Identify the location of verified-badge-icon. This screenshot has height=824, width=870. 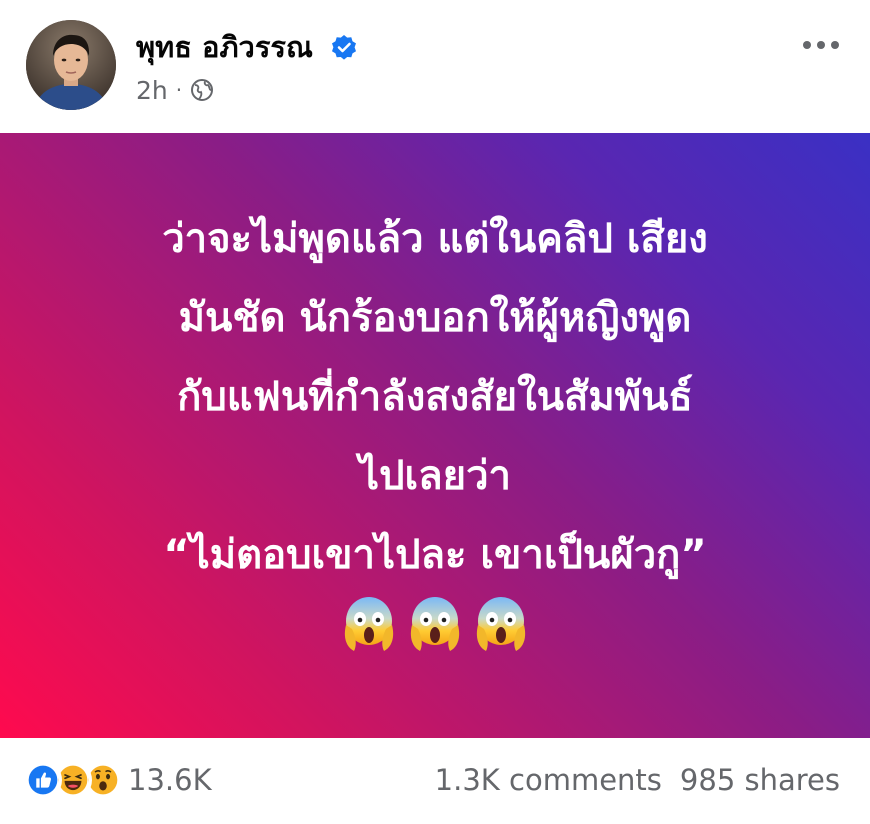
(344, 47).